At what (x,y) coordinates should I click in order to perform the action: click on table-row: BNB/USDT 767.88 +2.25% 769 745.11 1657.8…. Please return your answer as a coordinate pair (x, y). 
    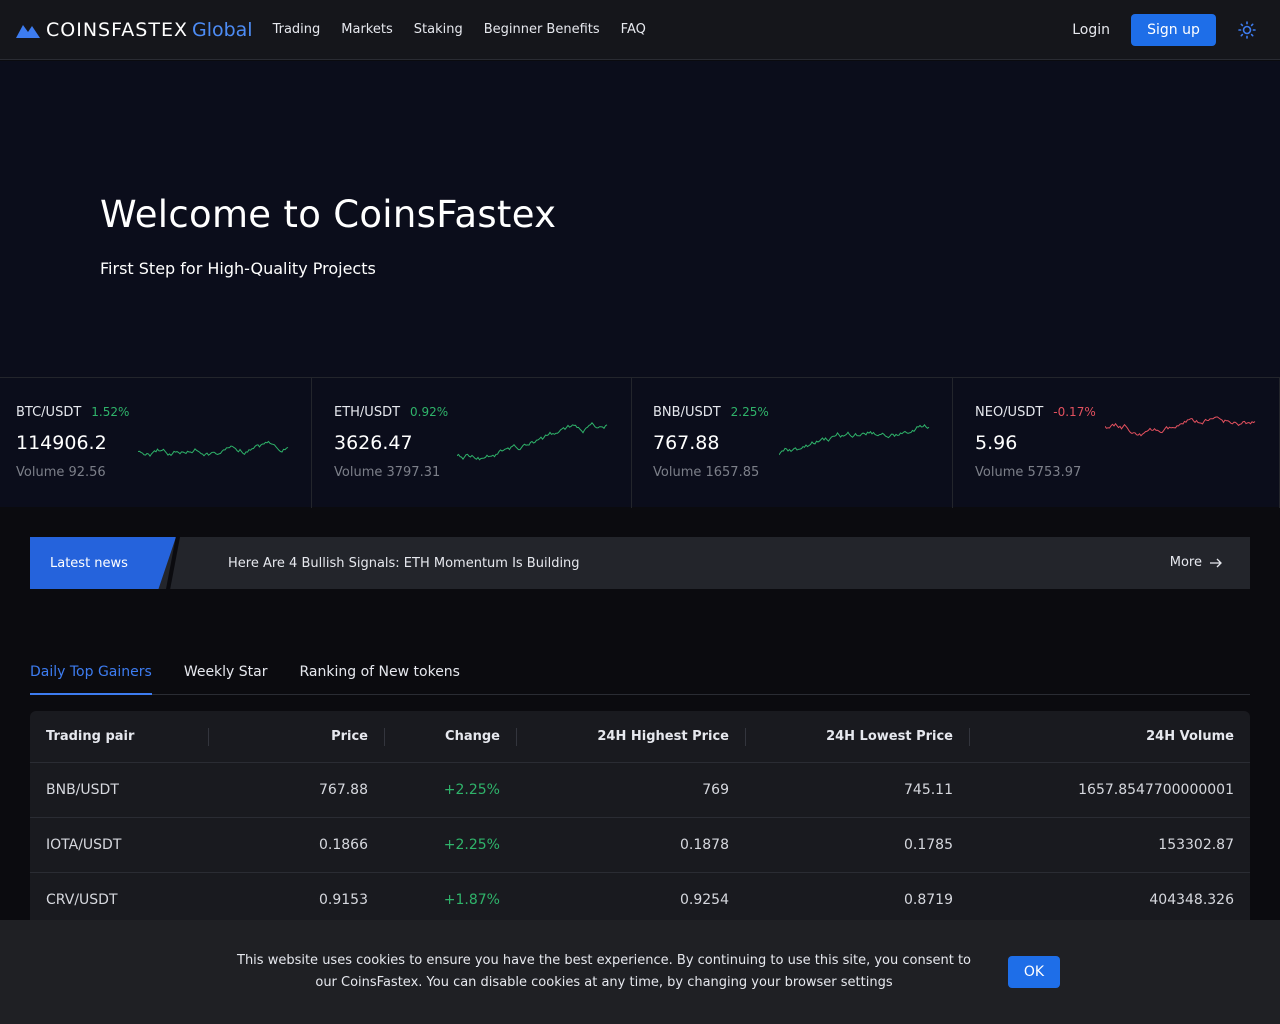
    Looking at the image, I should click on (640, 789).